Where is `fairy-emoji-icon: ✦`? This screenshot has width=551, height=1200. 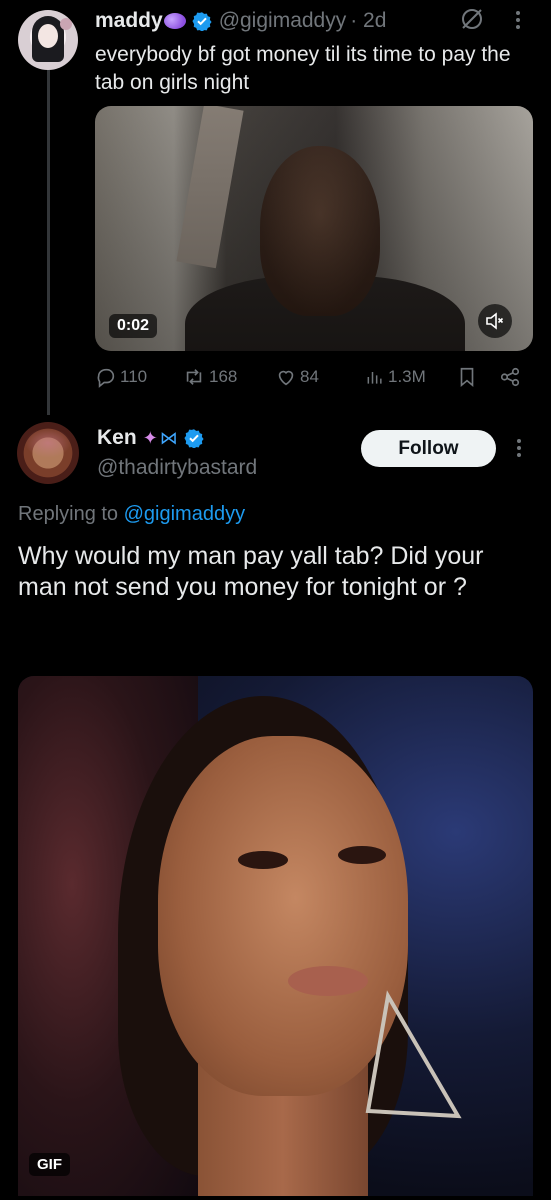 fairy-emoji-icon: ✦ is located at coordinates (150, 437).